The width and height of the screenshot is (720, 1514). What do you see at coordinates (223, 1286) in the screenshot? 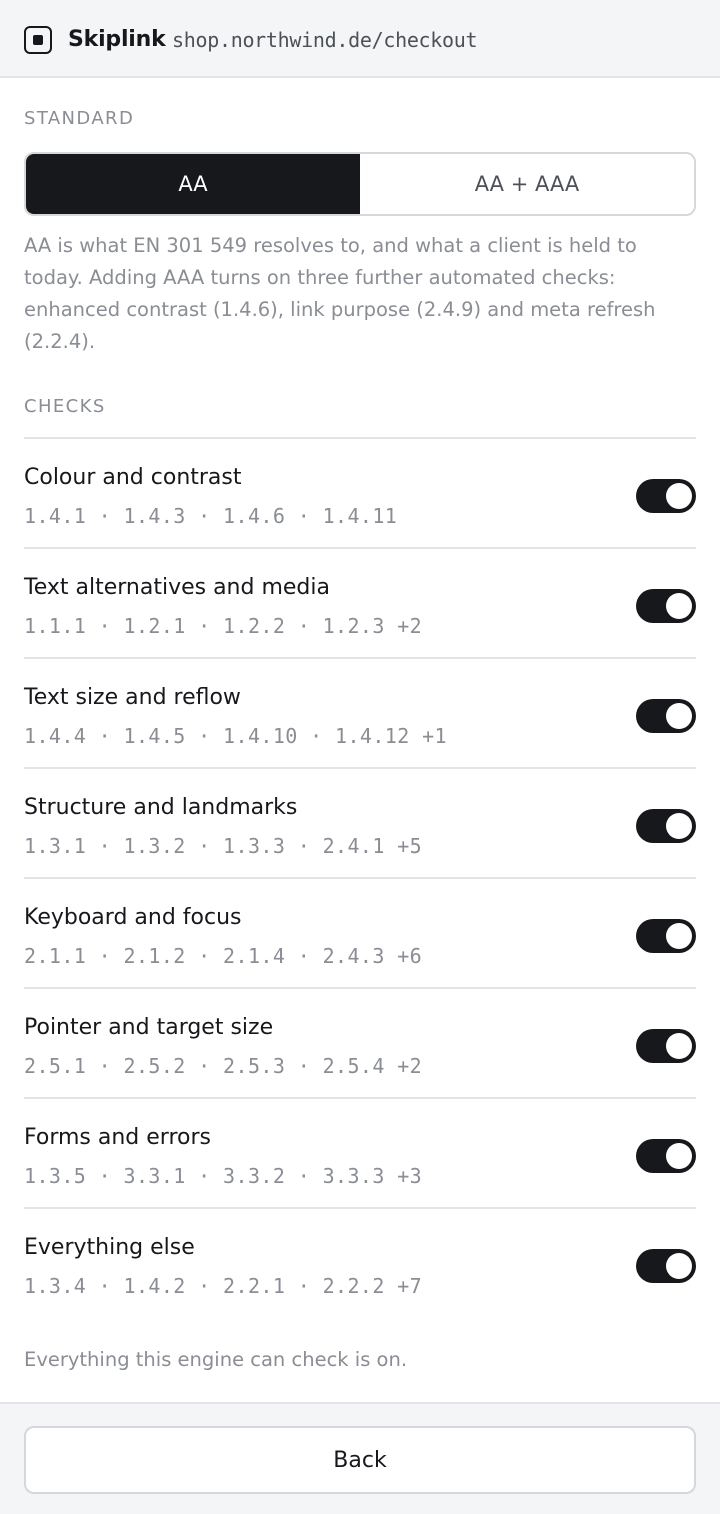
I see `check-criteria: 1.3.4 · 1.4.2 · 2.2.1 · 2.2.2 +7` at bounding box center [223, 1286].